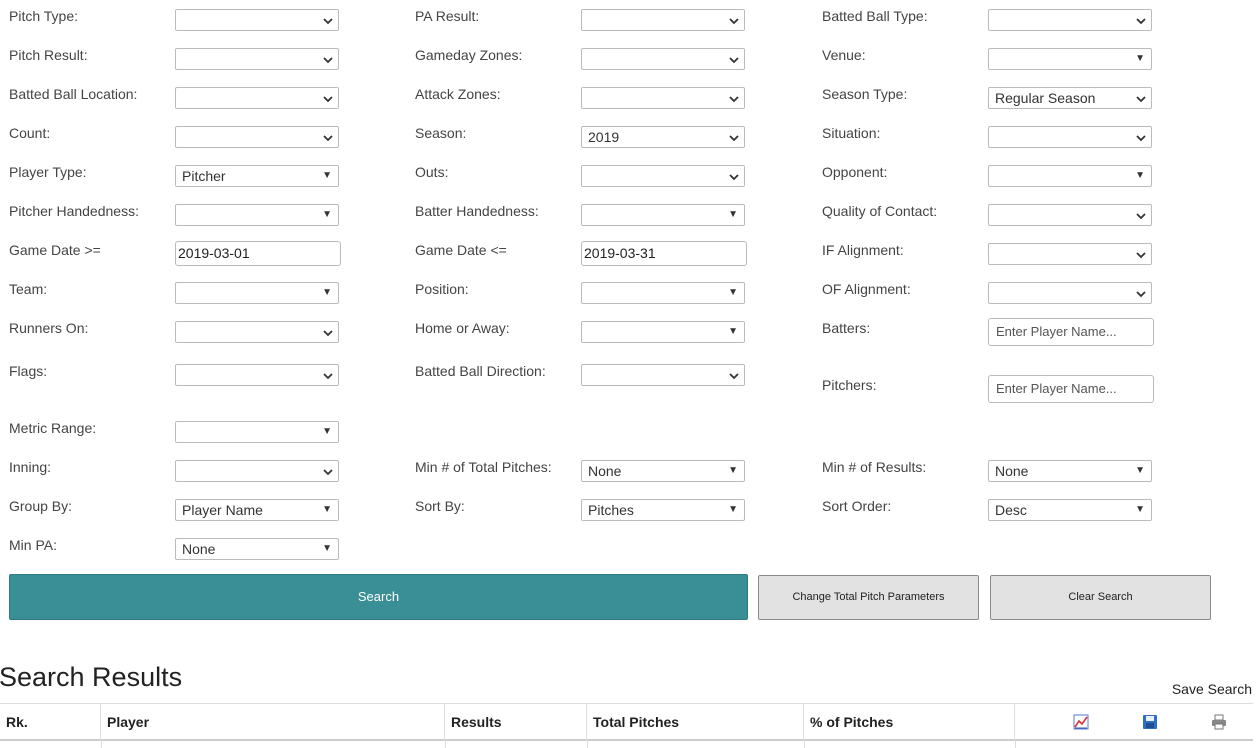  I want to click on game-date-lte-input: 2019-03-31, so click(664, 253).